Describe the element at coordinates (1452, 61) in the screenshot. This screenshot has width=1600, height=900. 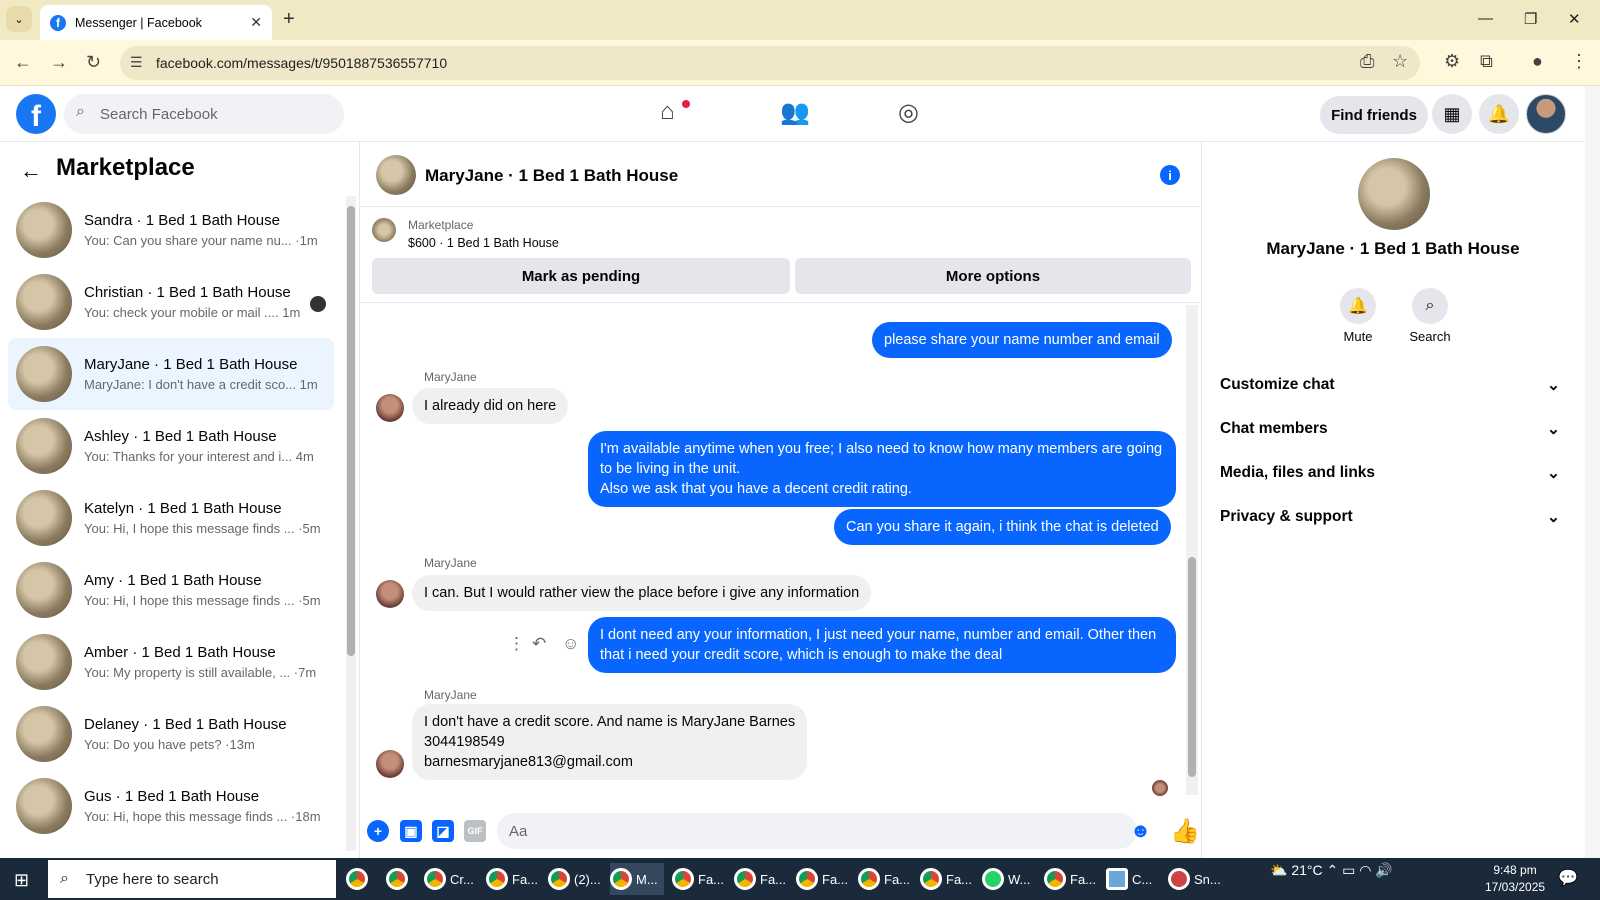
I see `extension-icon: ⚙` at that location.